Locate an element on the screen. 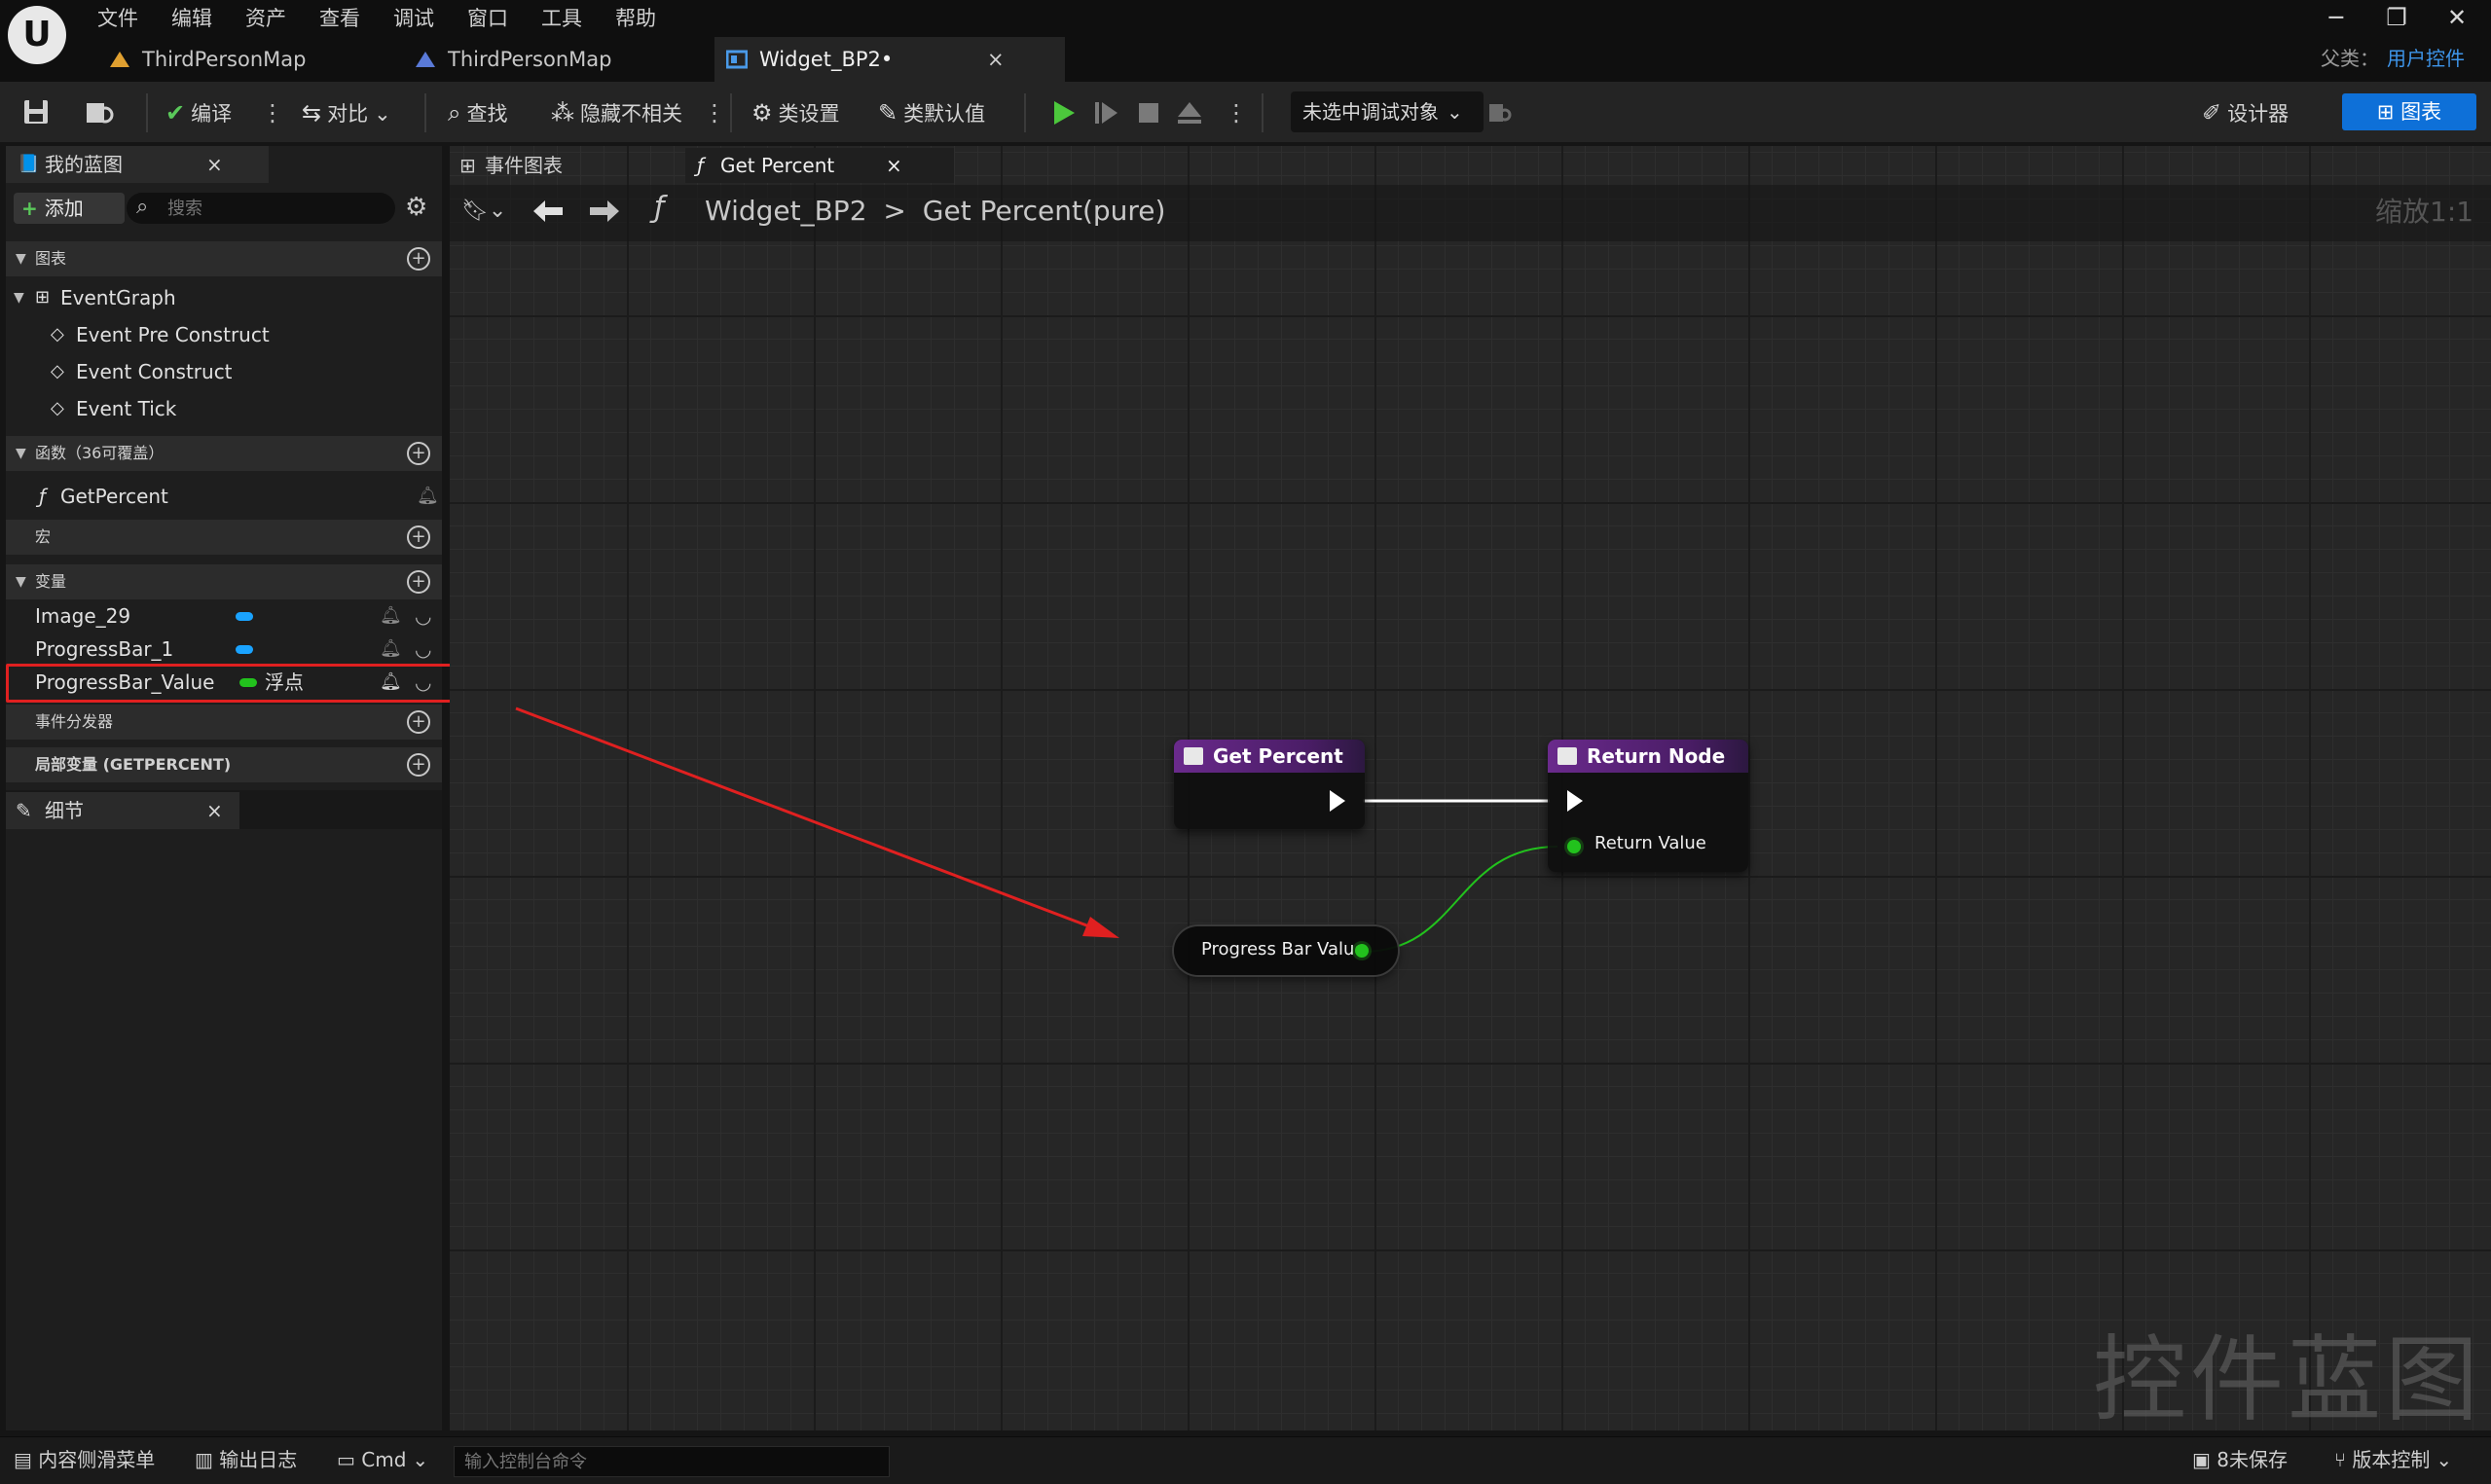  pin-label: Return Value is located at coordinates (1650, 843).